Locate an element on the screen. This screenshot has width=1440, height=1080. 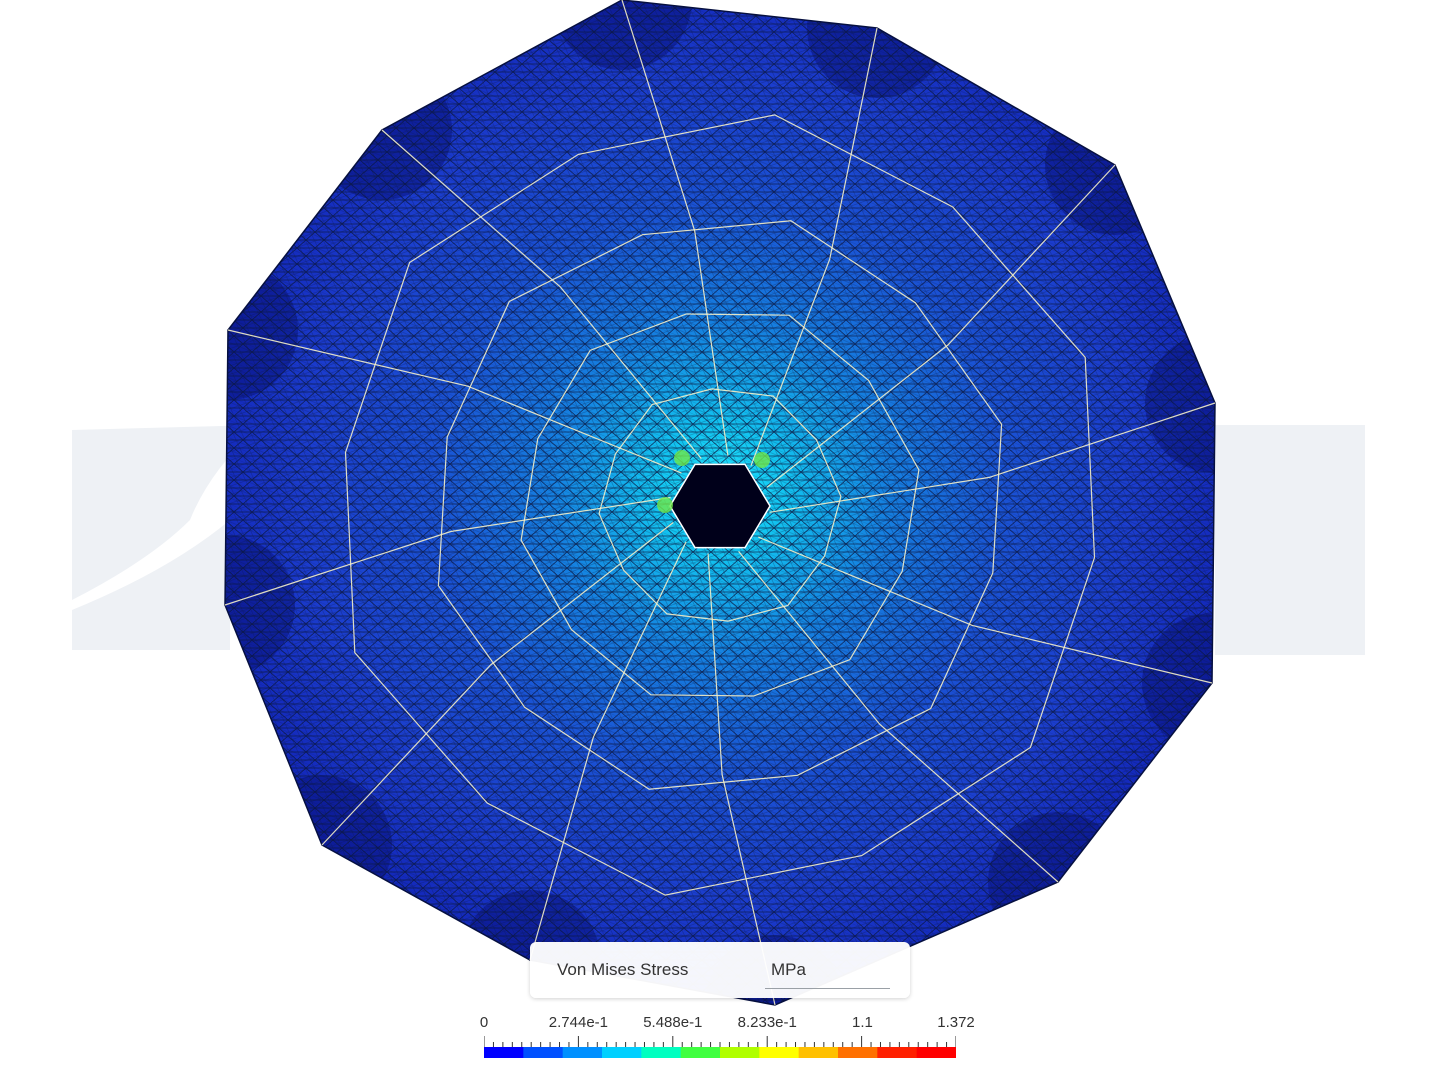
unit-underline is located at coordinates (827, 988).